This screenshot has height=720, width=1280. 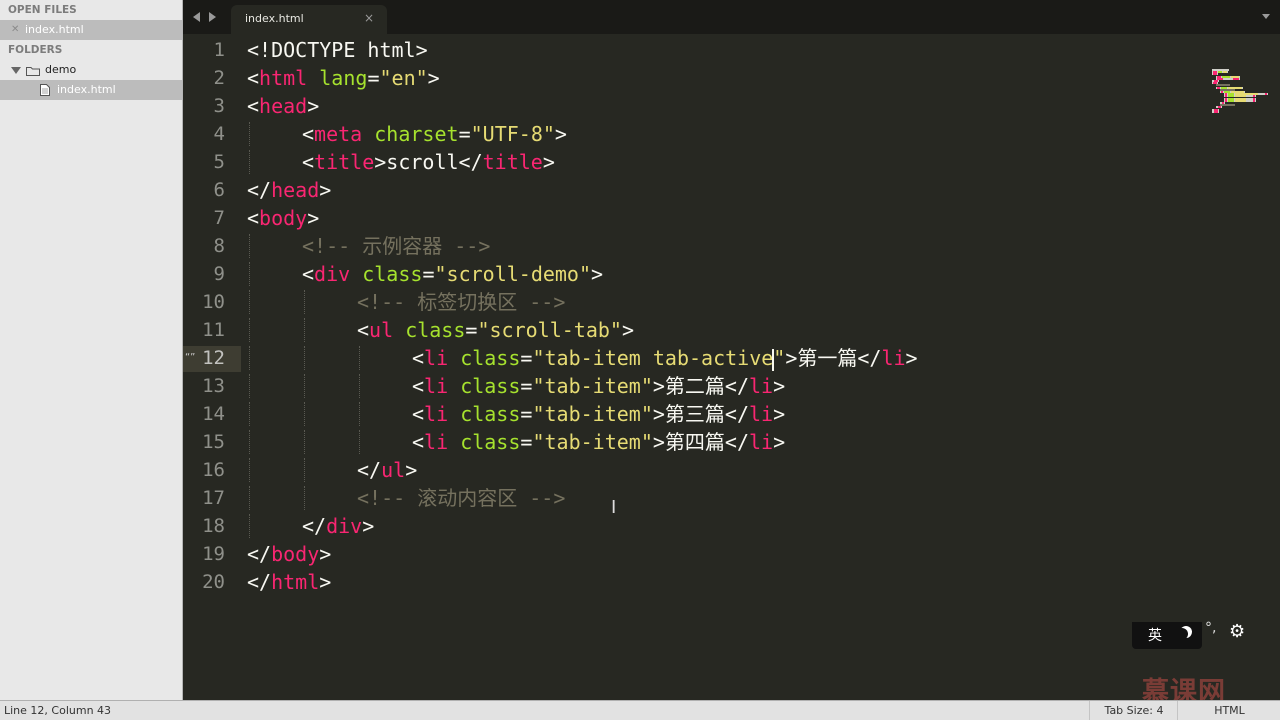 I want to click on line-number: 17, so click(x=212, y=498).